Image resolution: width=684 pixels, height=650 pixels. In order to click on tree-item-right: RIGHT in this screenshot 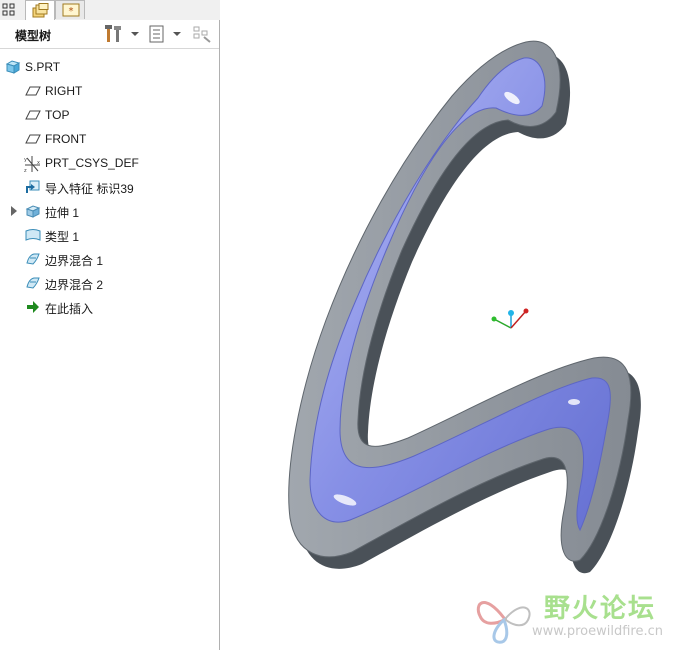, I will do `click(109, 91)`.